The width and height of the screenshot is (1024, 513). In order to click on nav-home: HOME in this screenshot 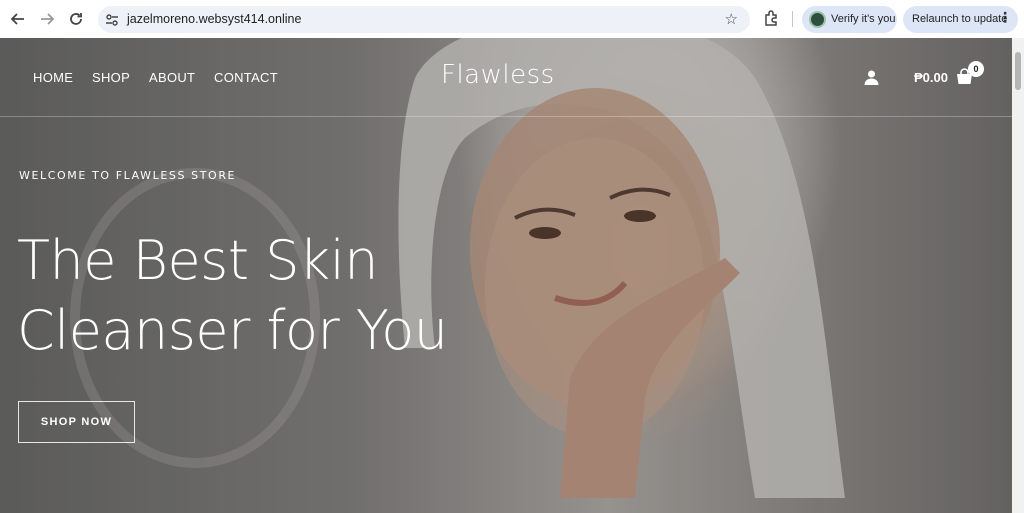, I will do `click(53, 77)`.